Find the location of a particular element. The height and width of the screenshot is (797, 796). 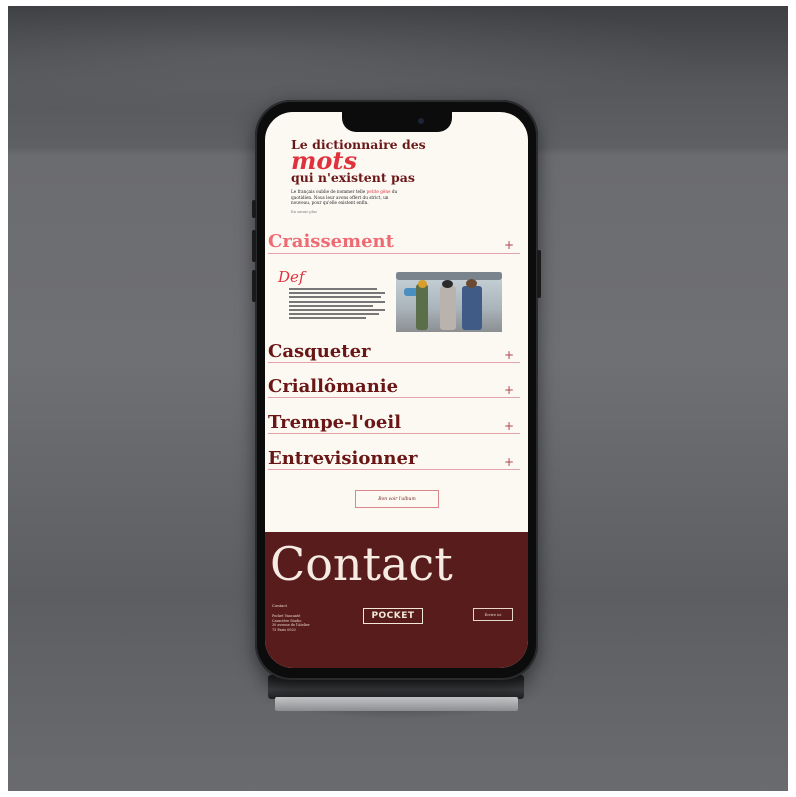

volume-up-button is located at coordinates (254, 246).